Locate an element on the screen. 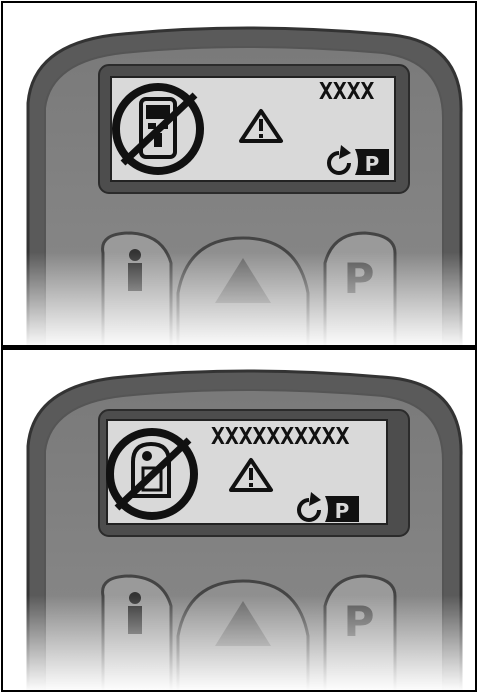 Image resolution: width=479 pixels, height=694 pixels. parking-p-icon: P is located at coordinates (372, 162).